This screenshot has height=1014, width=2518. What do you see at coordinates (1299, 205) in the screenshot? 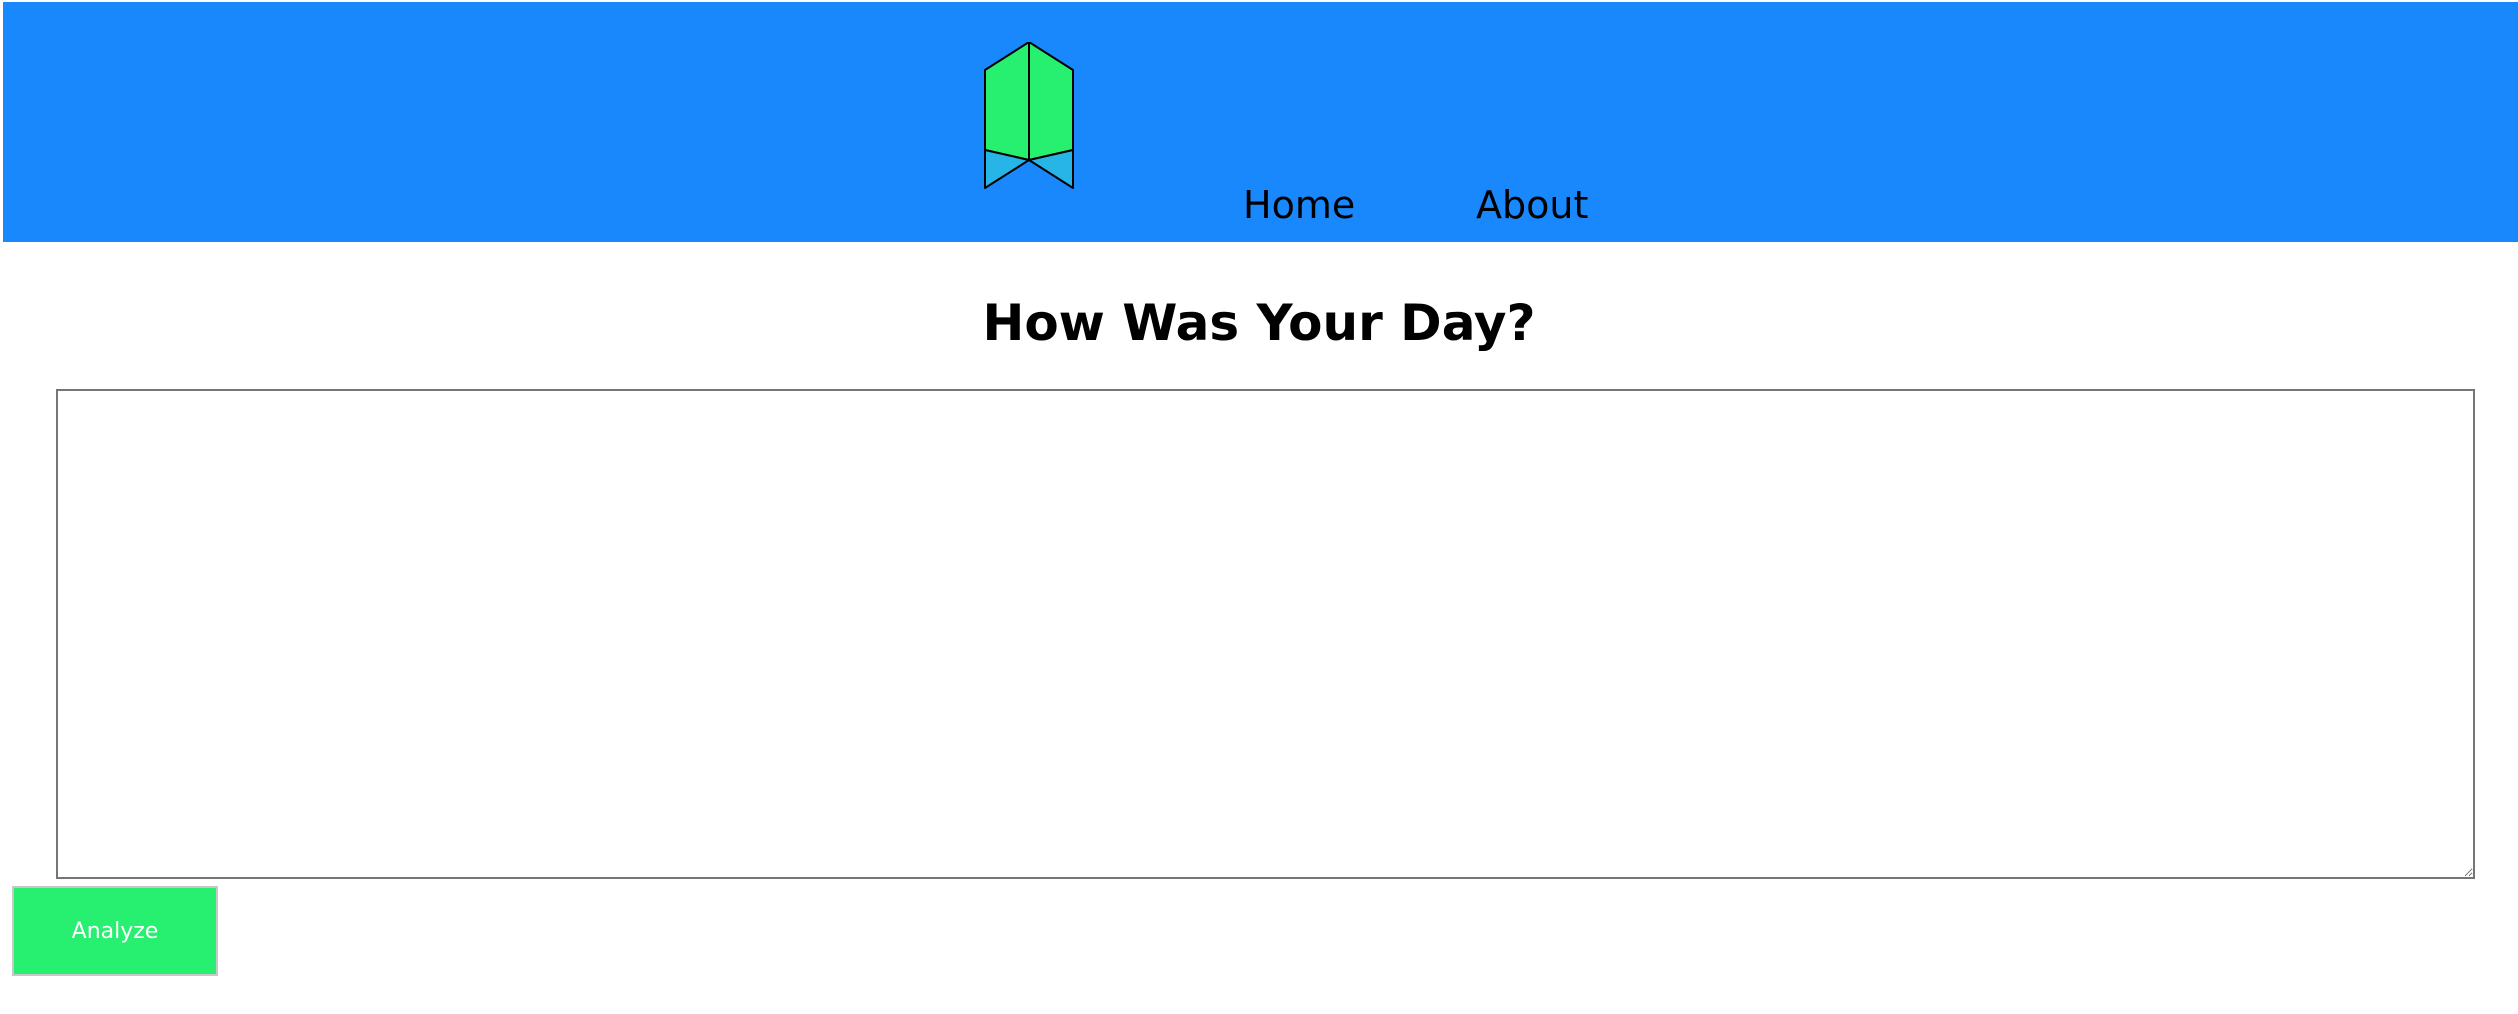
I see `nav-home-link: Home` at bounding box center [1299, 205].